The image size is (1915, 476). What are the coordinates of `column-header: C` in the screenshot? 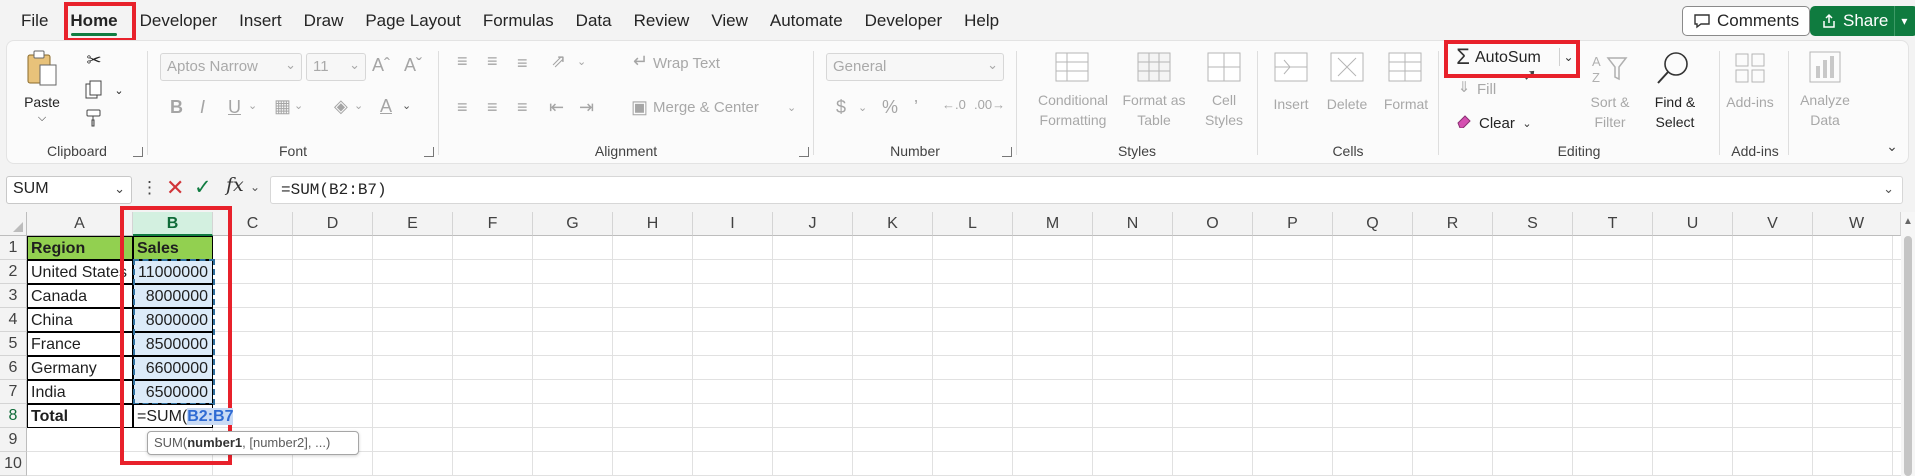 It's located at (253, 224).